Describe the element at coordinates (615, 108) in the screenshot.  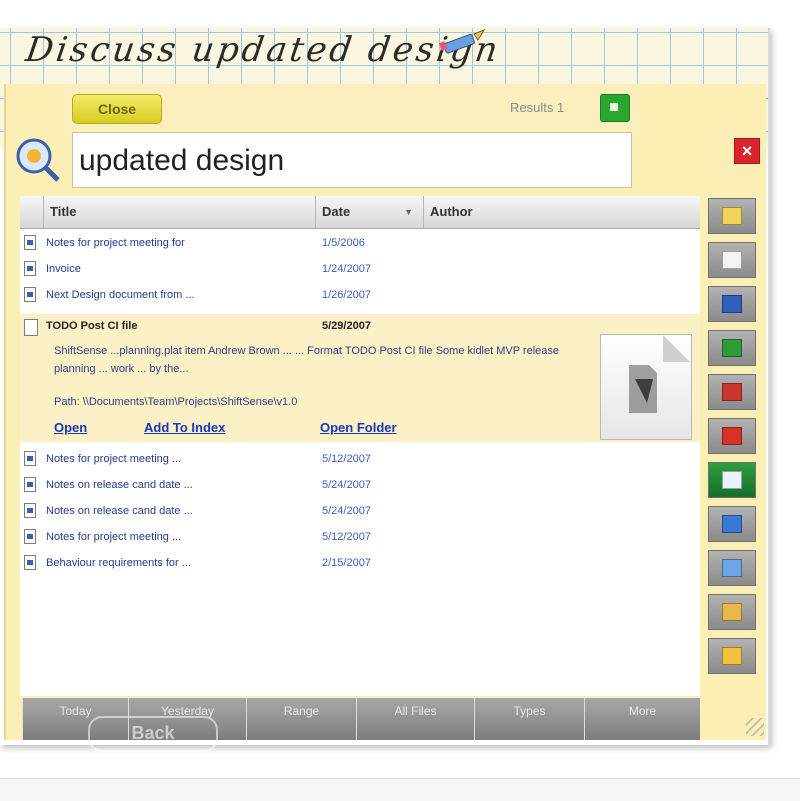
I see `go-button` at that location.